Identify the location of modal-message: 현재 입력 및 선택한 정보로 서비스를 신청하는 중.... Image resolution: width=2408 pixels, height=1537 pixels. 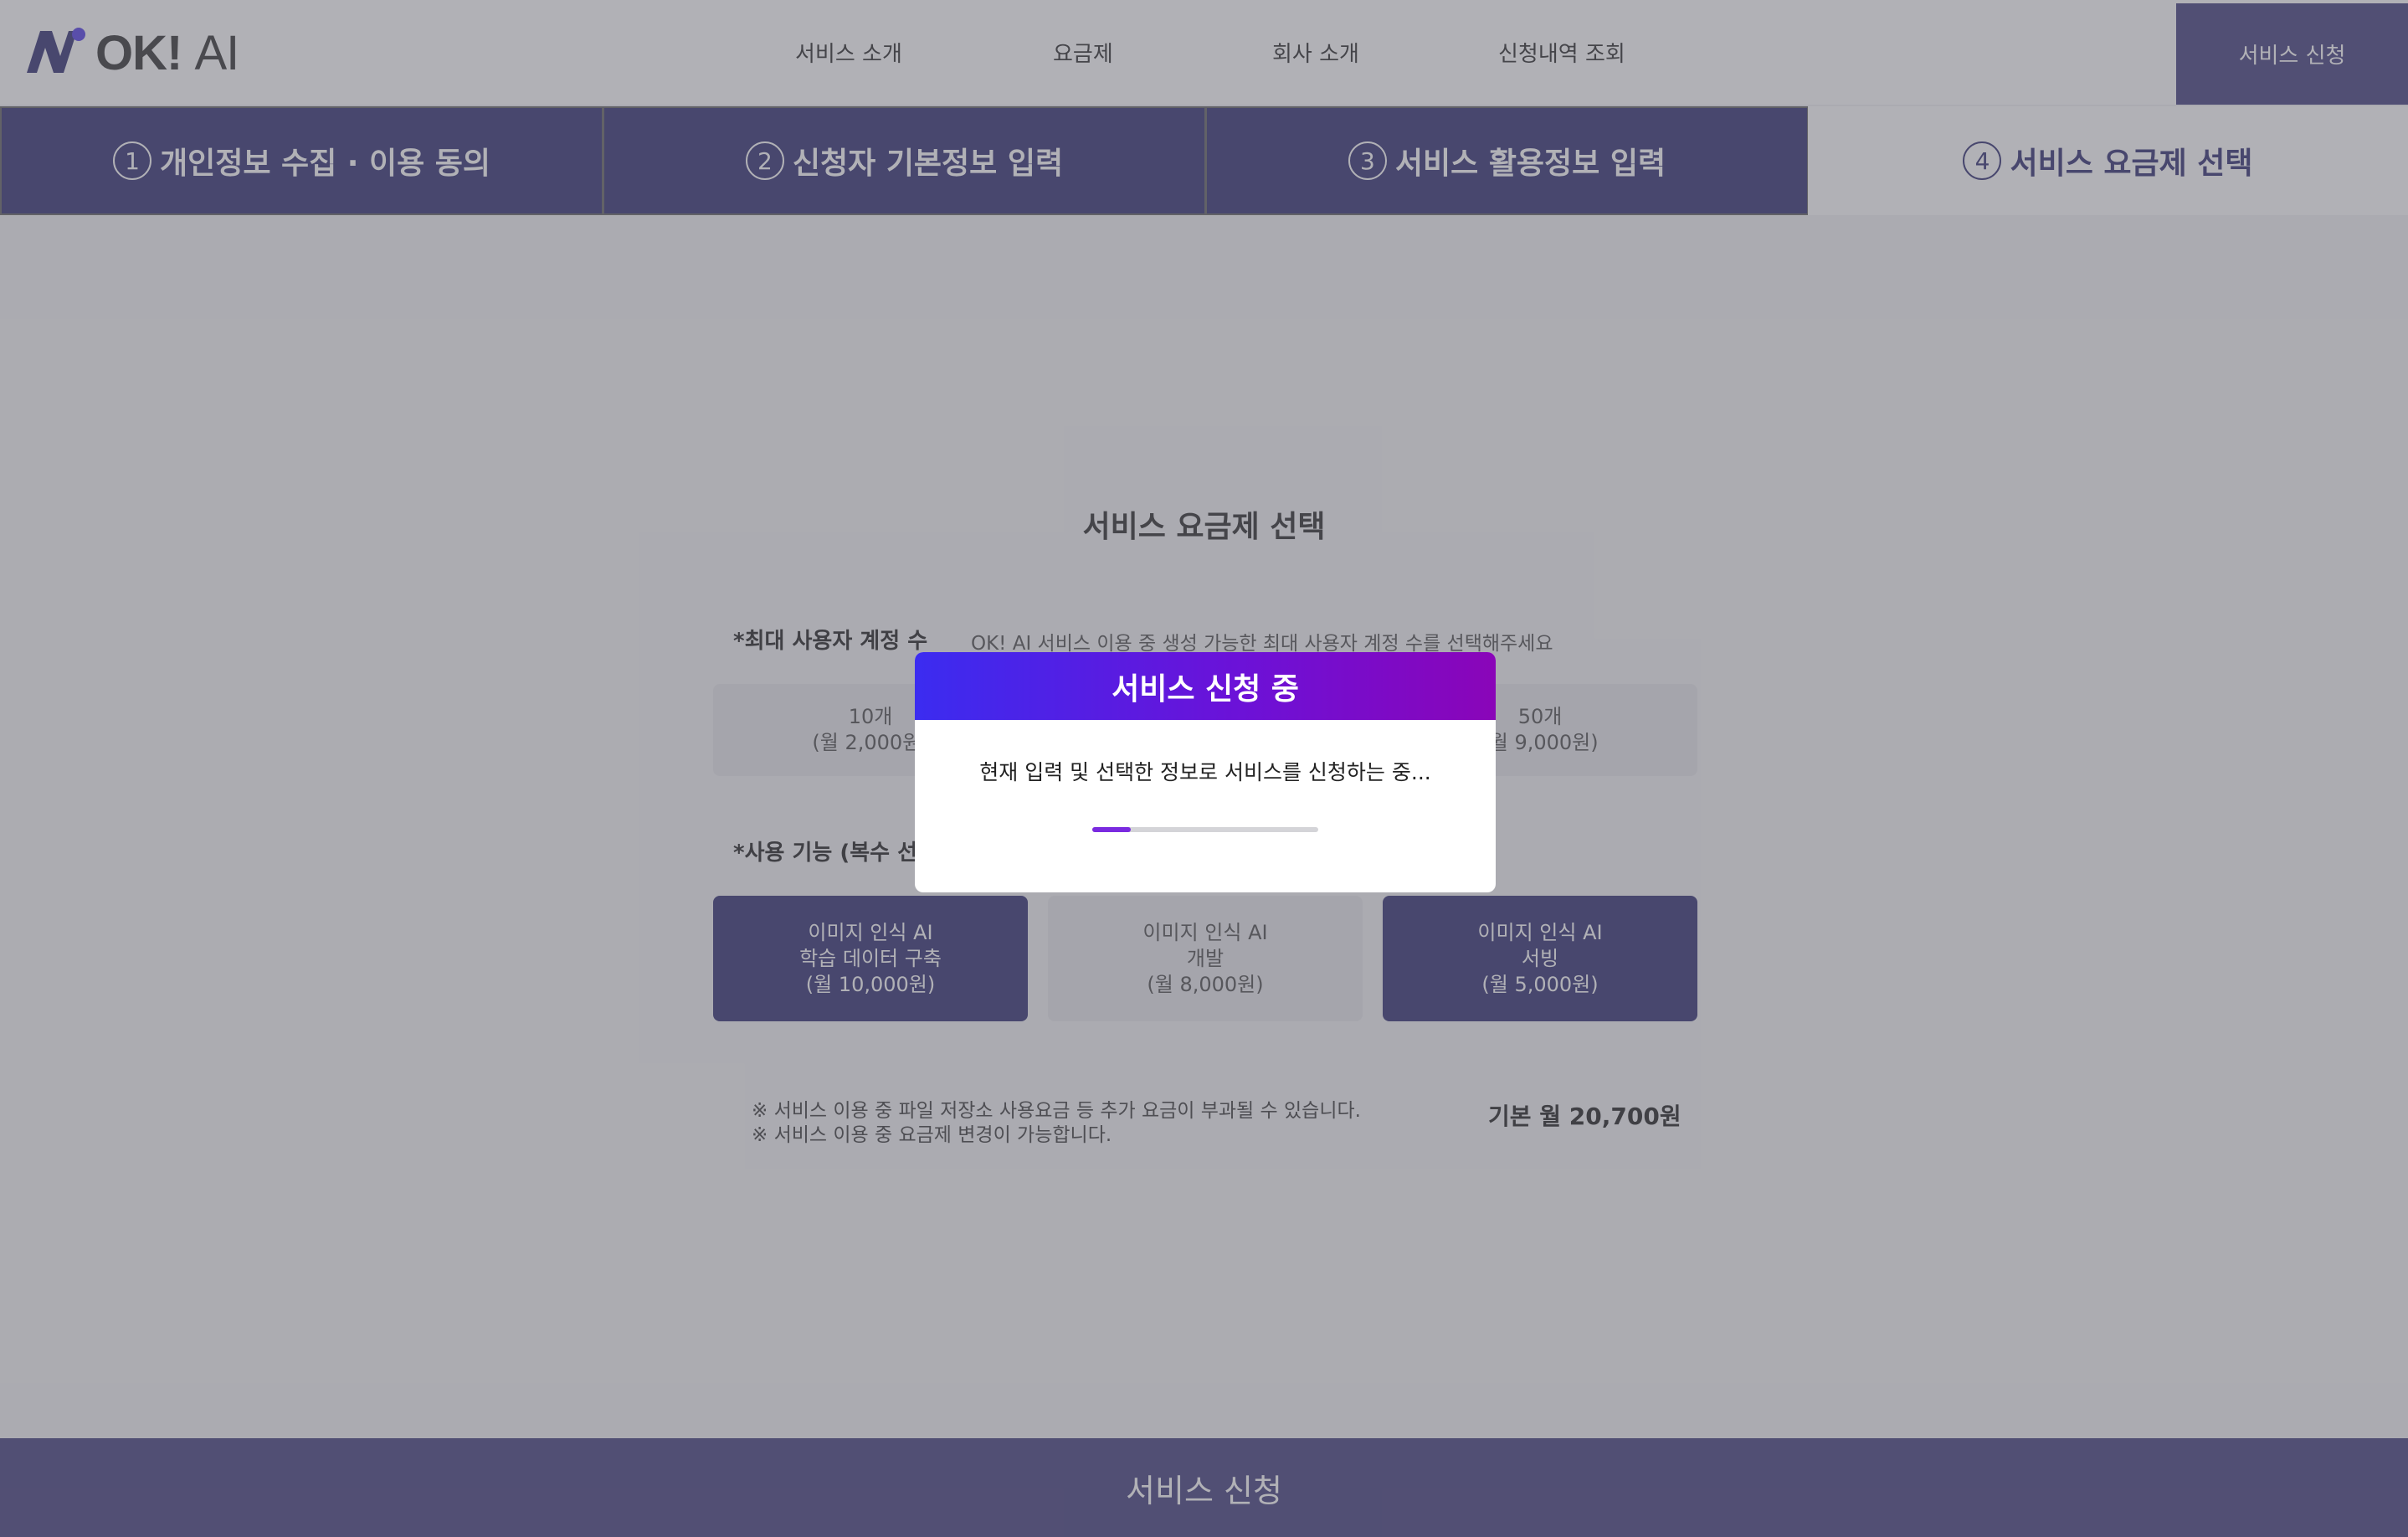
(1205, 772).